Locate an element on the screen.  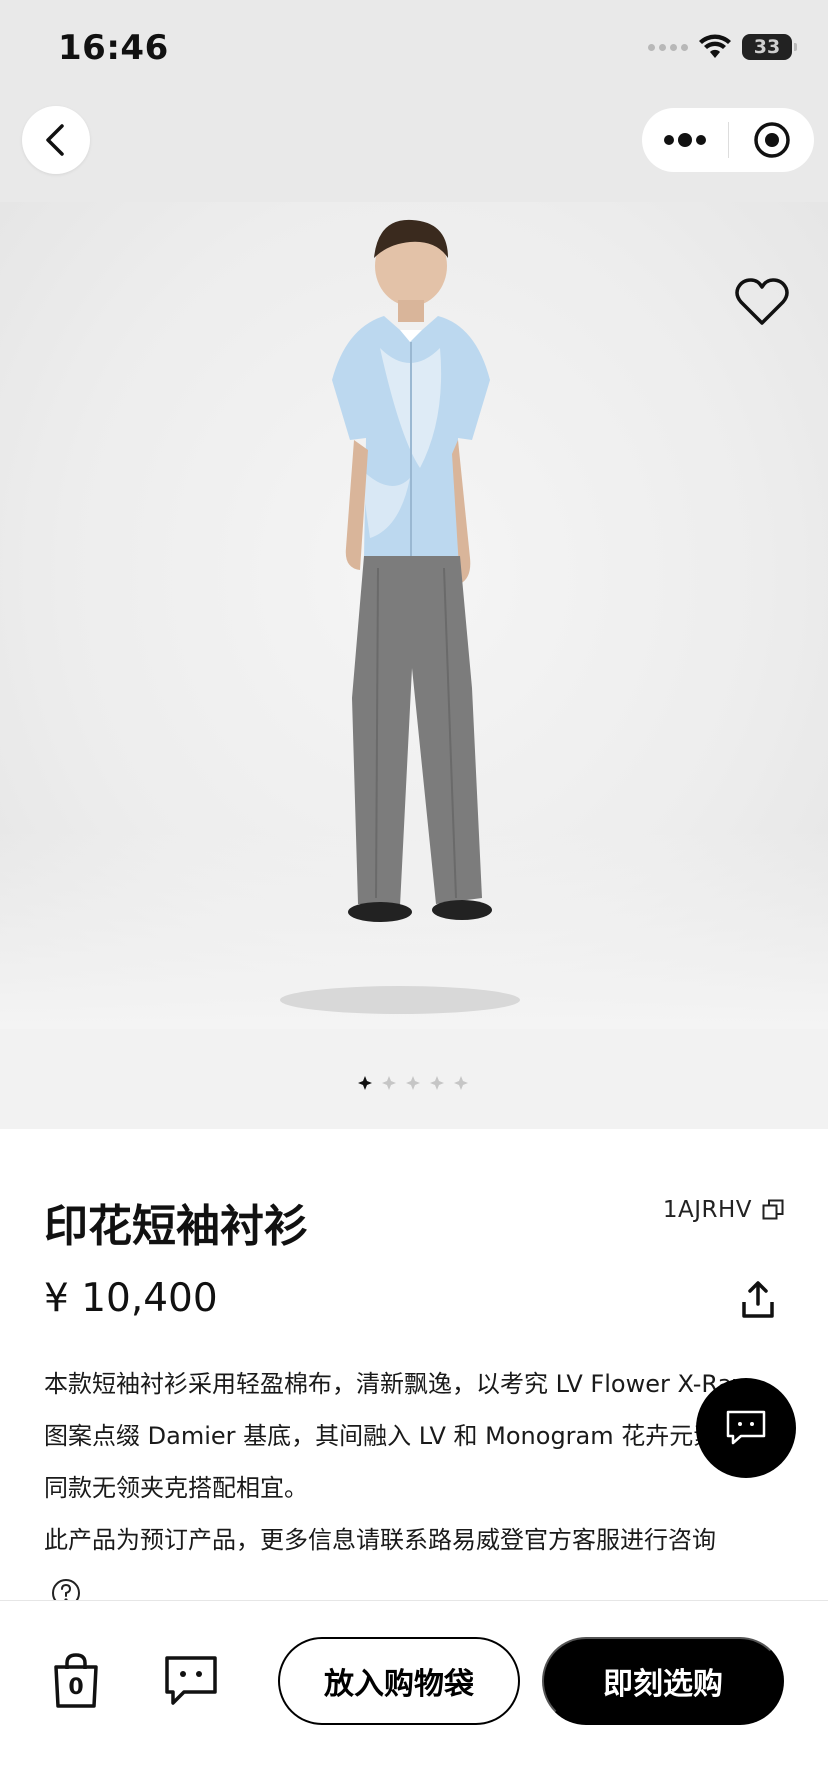
message-icon is located at coordinates (191, 1680).